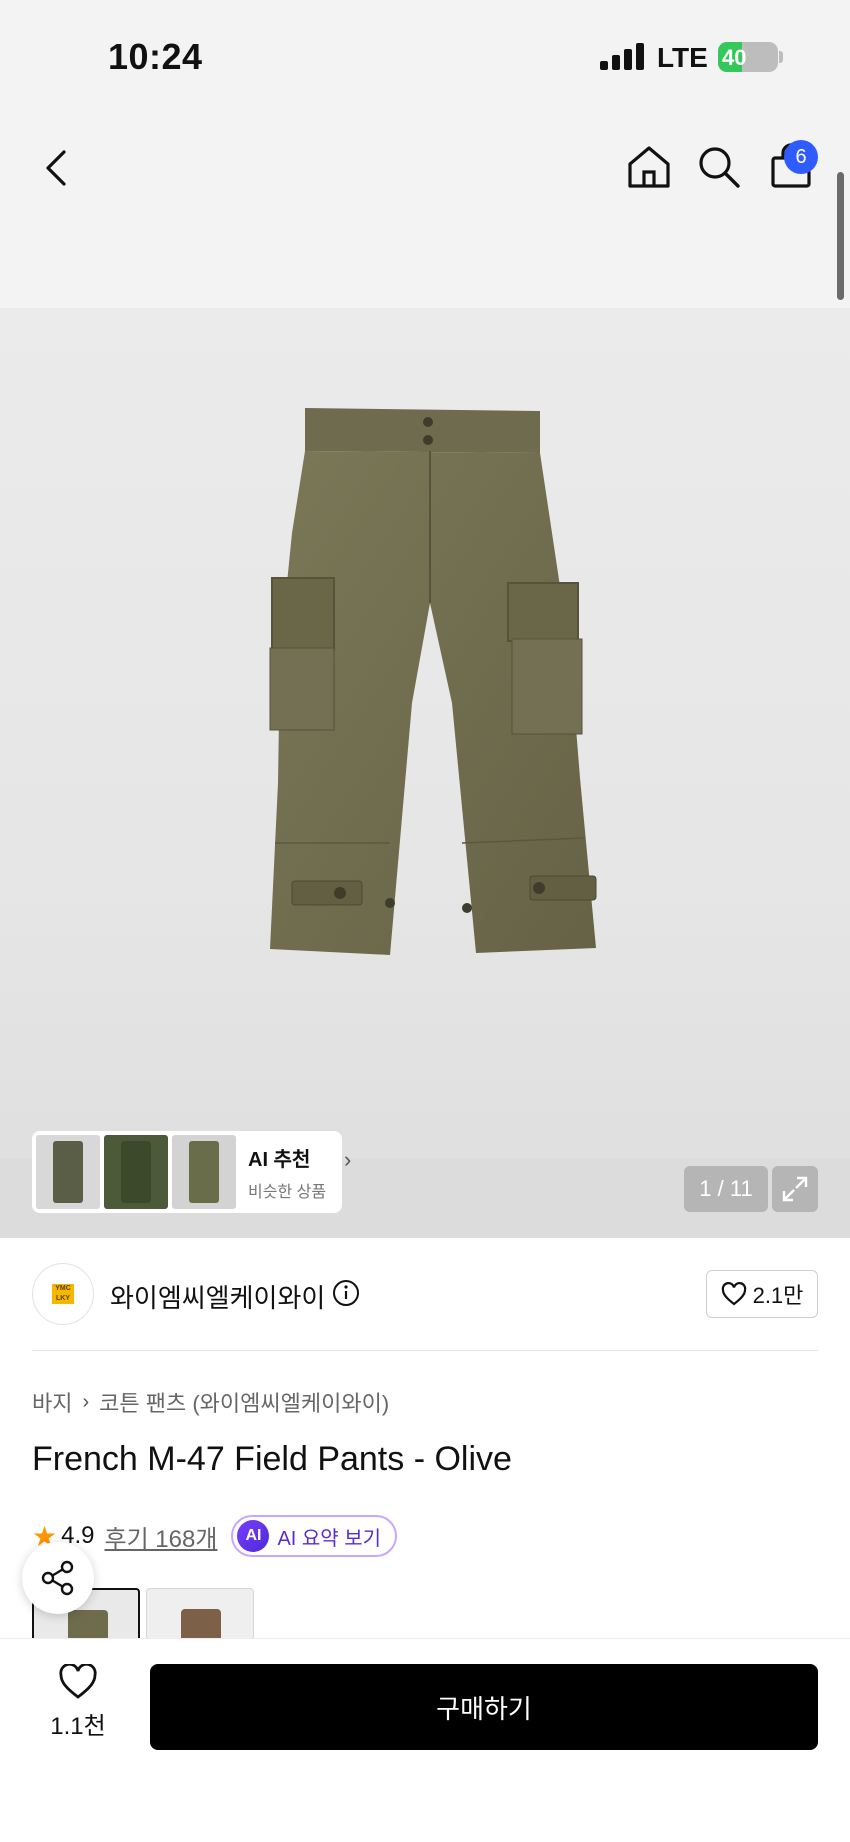 Image resolution: width=850 pixels, height=1842 pixels. I want to click on reviews-link: 후기 168개, so click(160, 1536).